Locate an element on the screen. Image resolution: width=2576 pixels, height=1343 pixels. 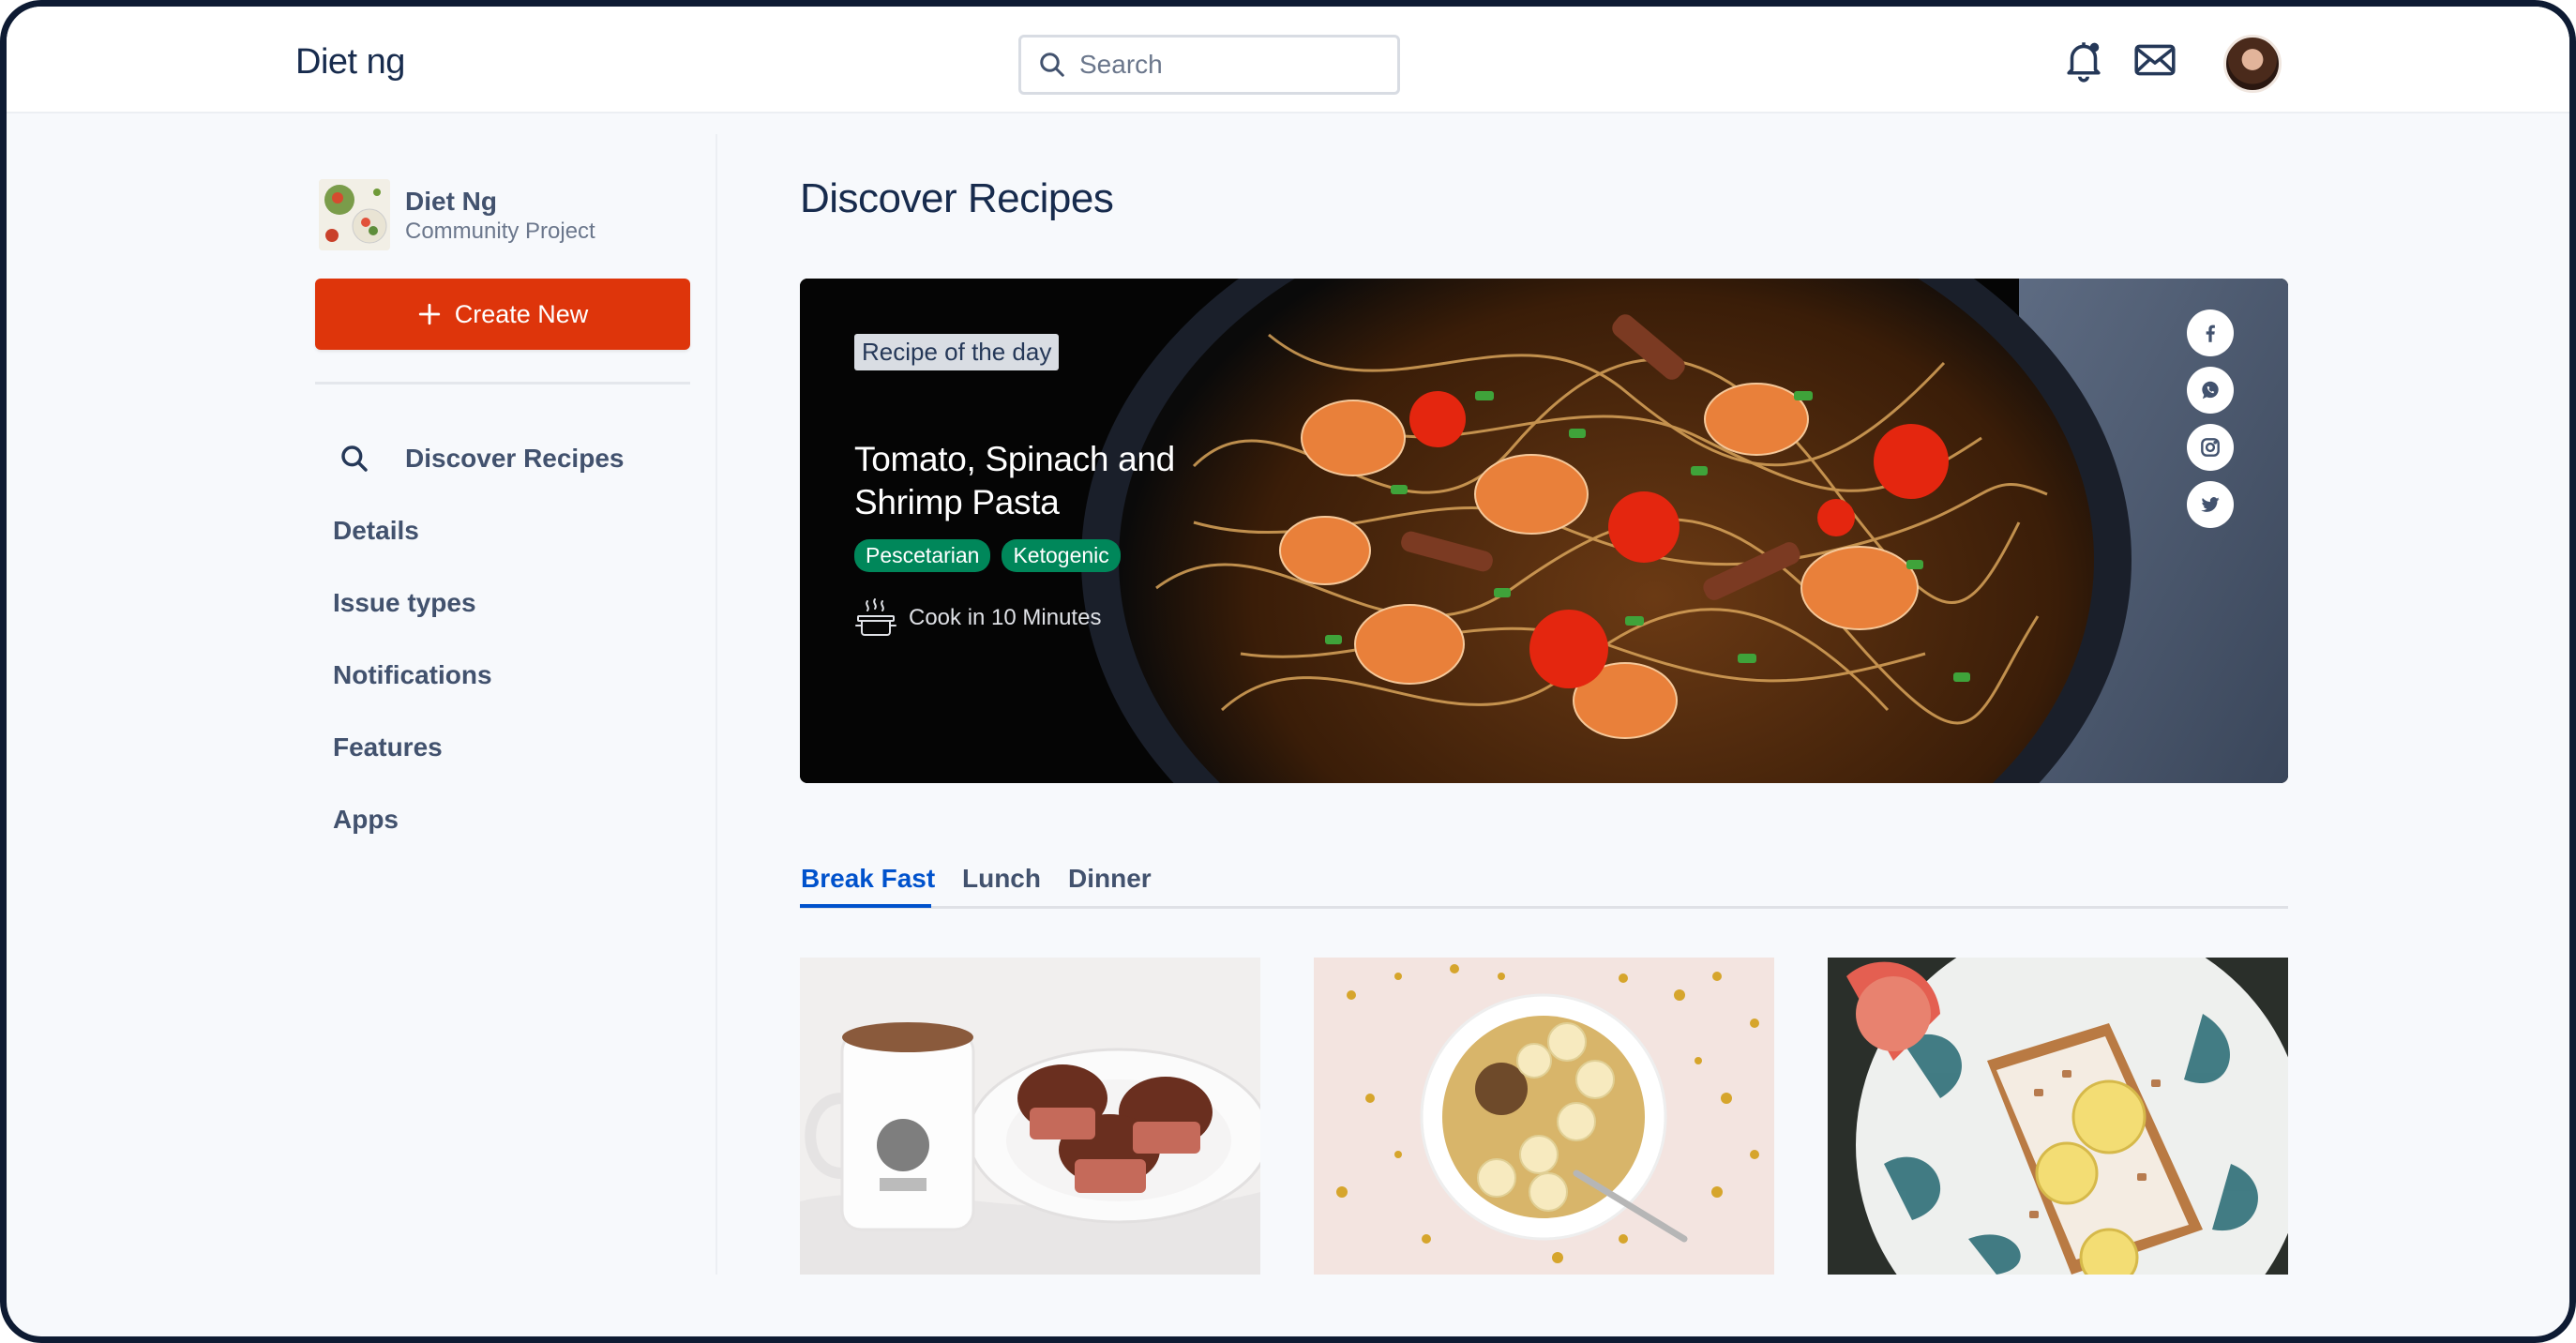
bell-icon is located at coordinates (2083, 60).